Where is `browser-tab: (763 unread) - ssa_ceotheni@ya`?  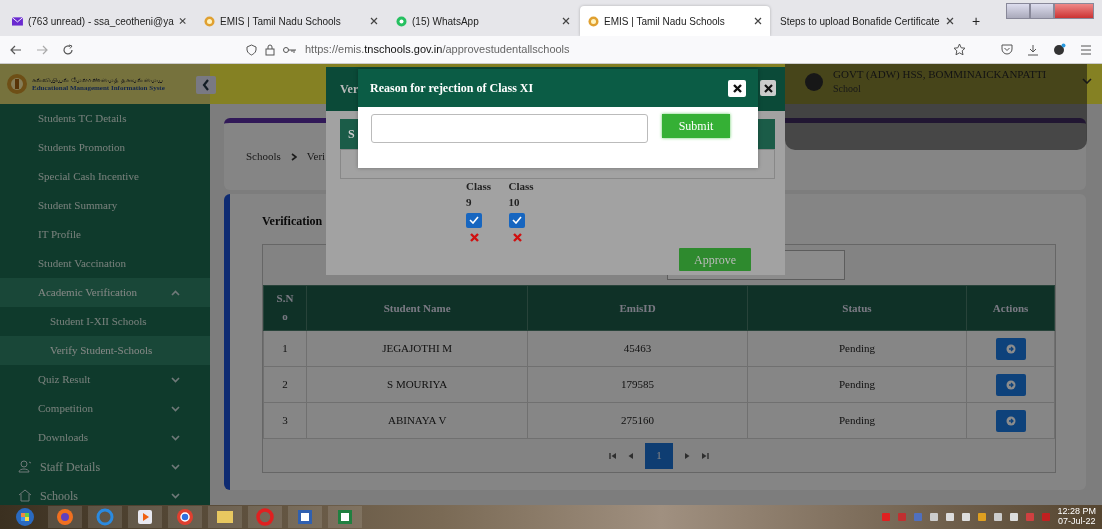
browser-tab: (763 unread) - ssa_ceotheni@ya is located at coordinates (99, 21).